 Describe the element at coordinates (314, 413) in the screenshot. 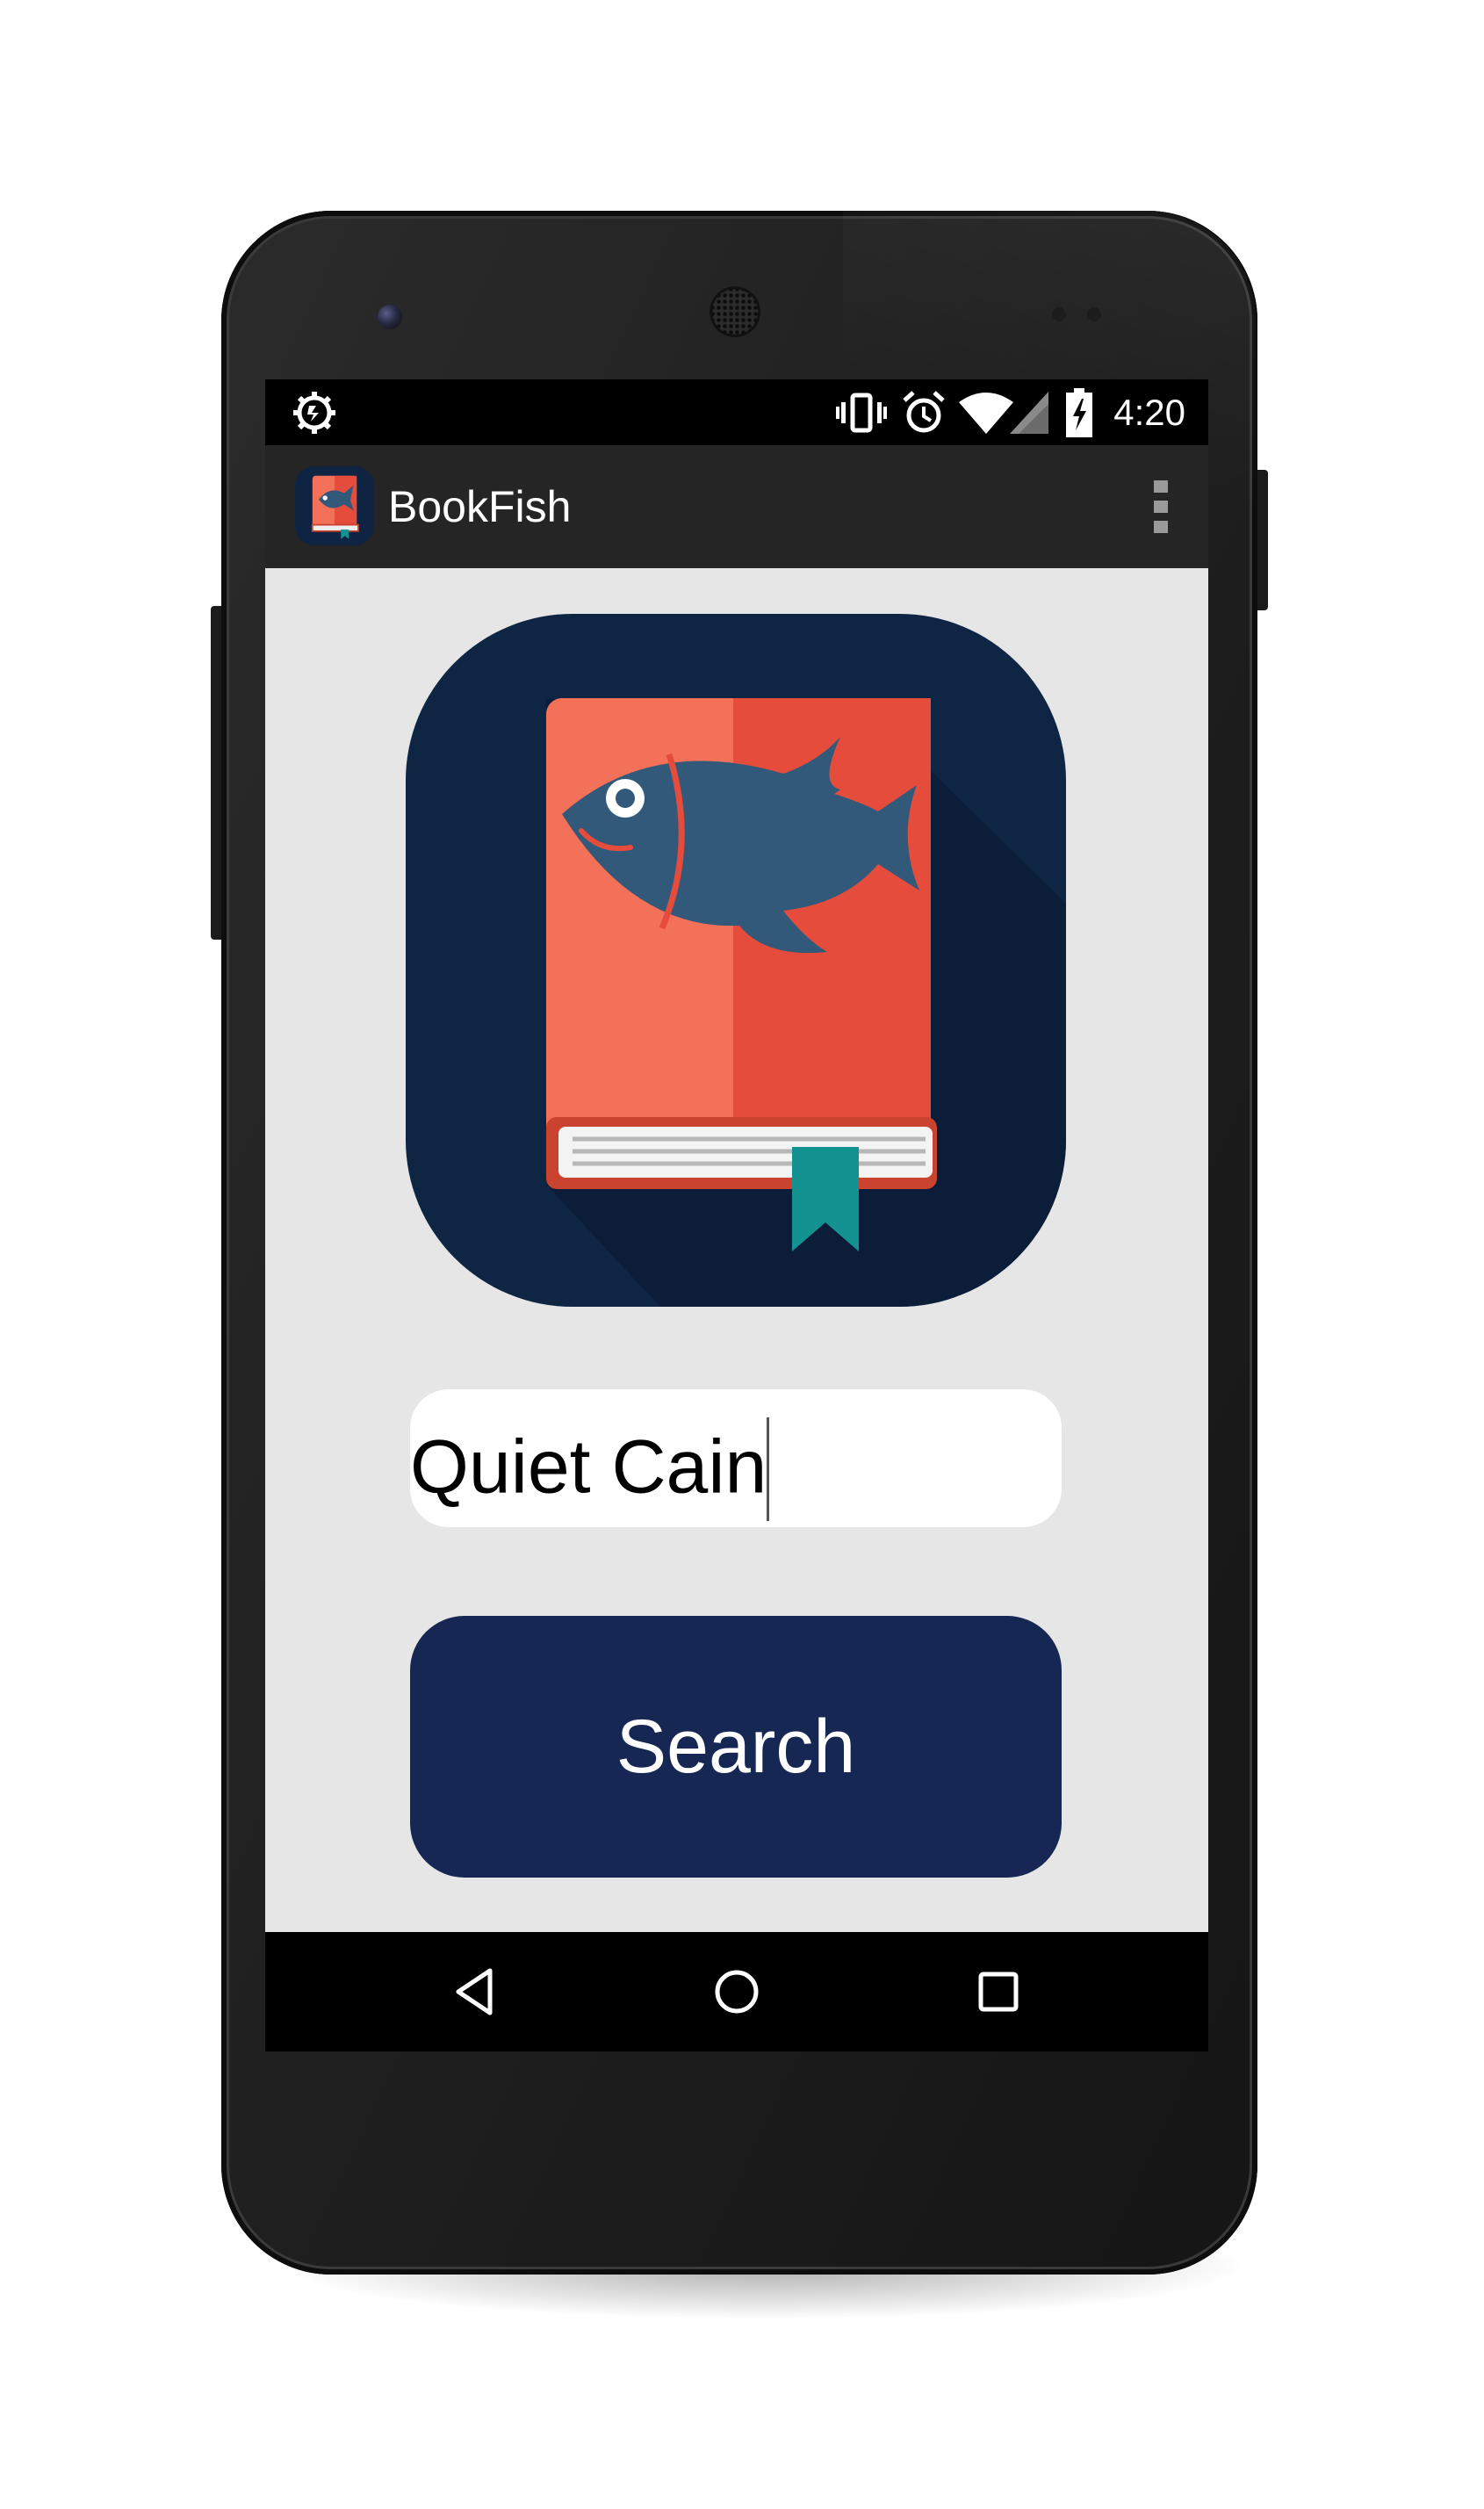

I see `sync-settings-icon` at that location.